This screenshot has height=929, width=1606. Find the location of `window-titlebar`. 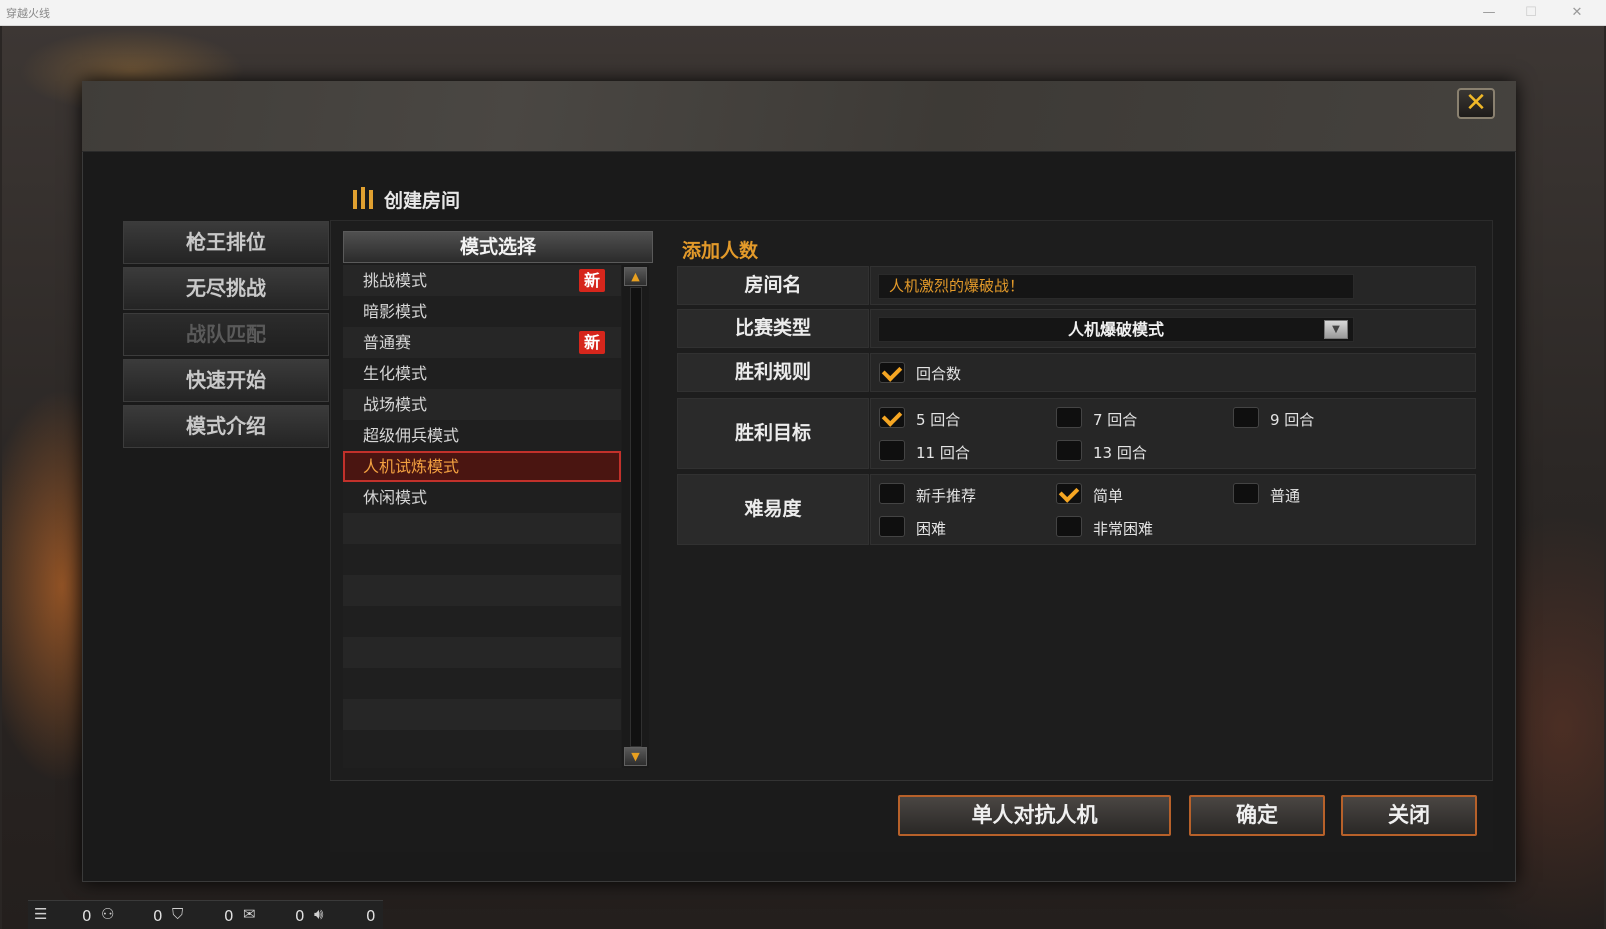

window-titlebar is located at coordinates (803, 13).